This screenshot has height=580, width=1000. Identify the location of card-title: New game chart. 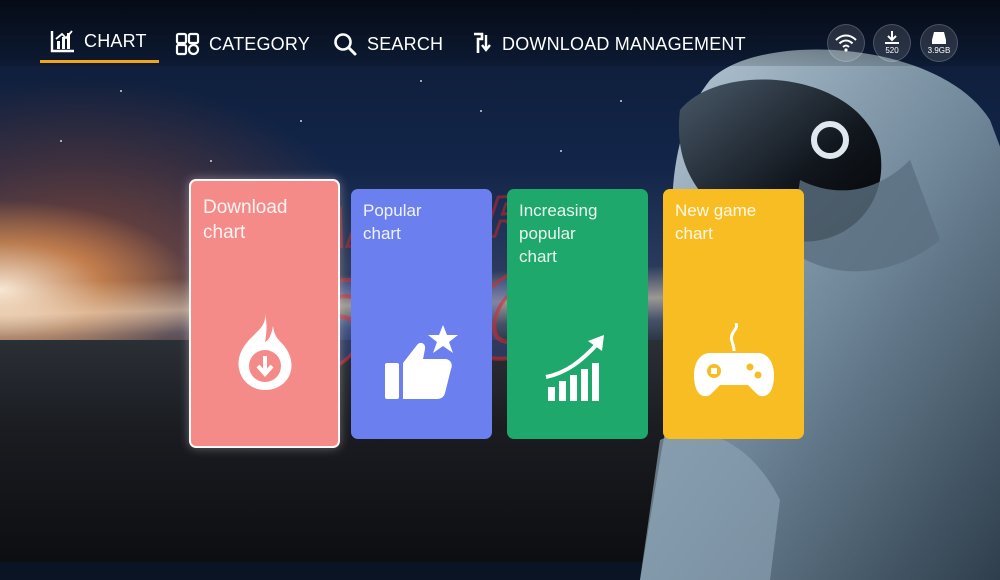
(716, 222).